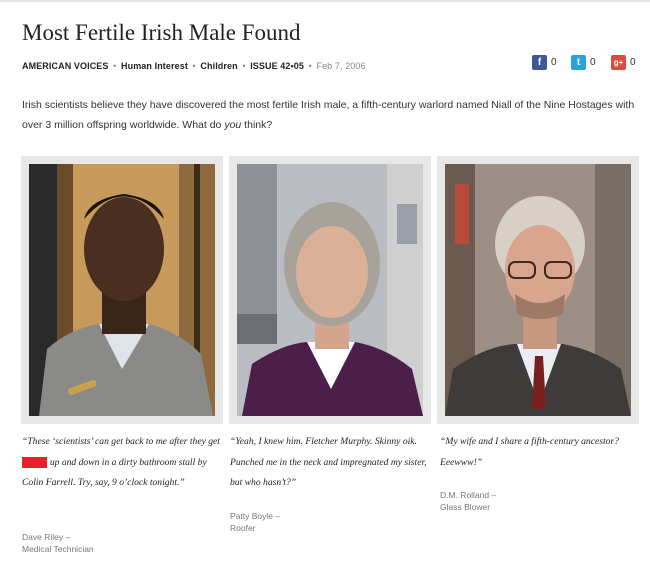  I want to click on response-byline-2: Patty Boyle – Roofer, so click(255, 522).